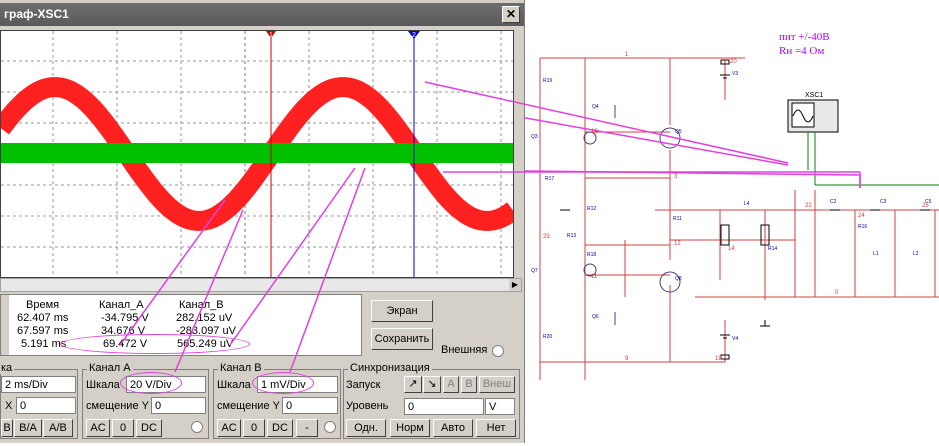  Describe the element at coordinates (534, 137) in the screenshot. I see `svg-text: Q3` at that location.